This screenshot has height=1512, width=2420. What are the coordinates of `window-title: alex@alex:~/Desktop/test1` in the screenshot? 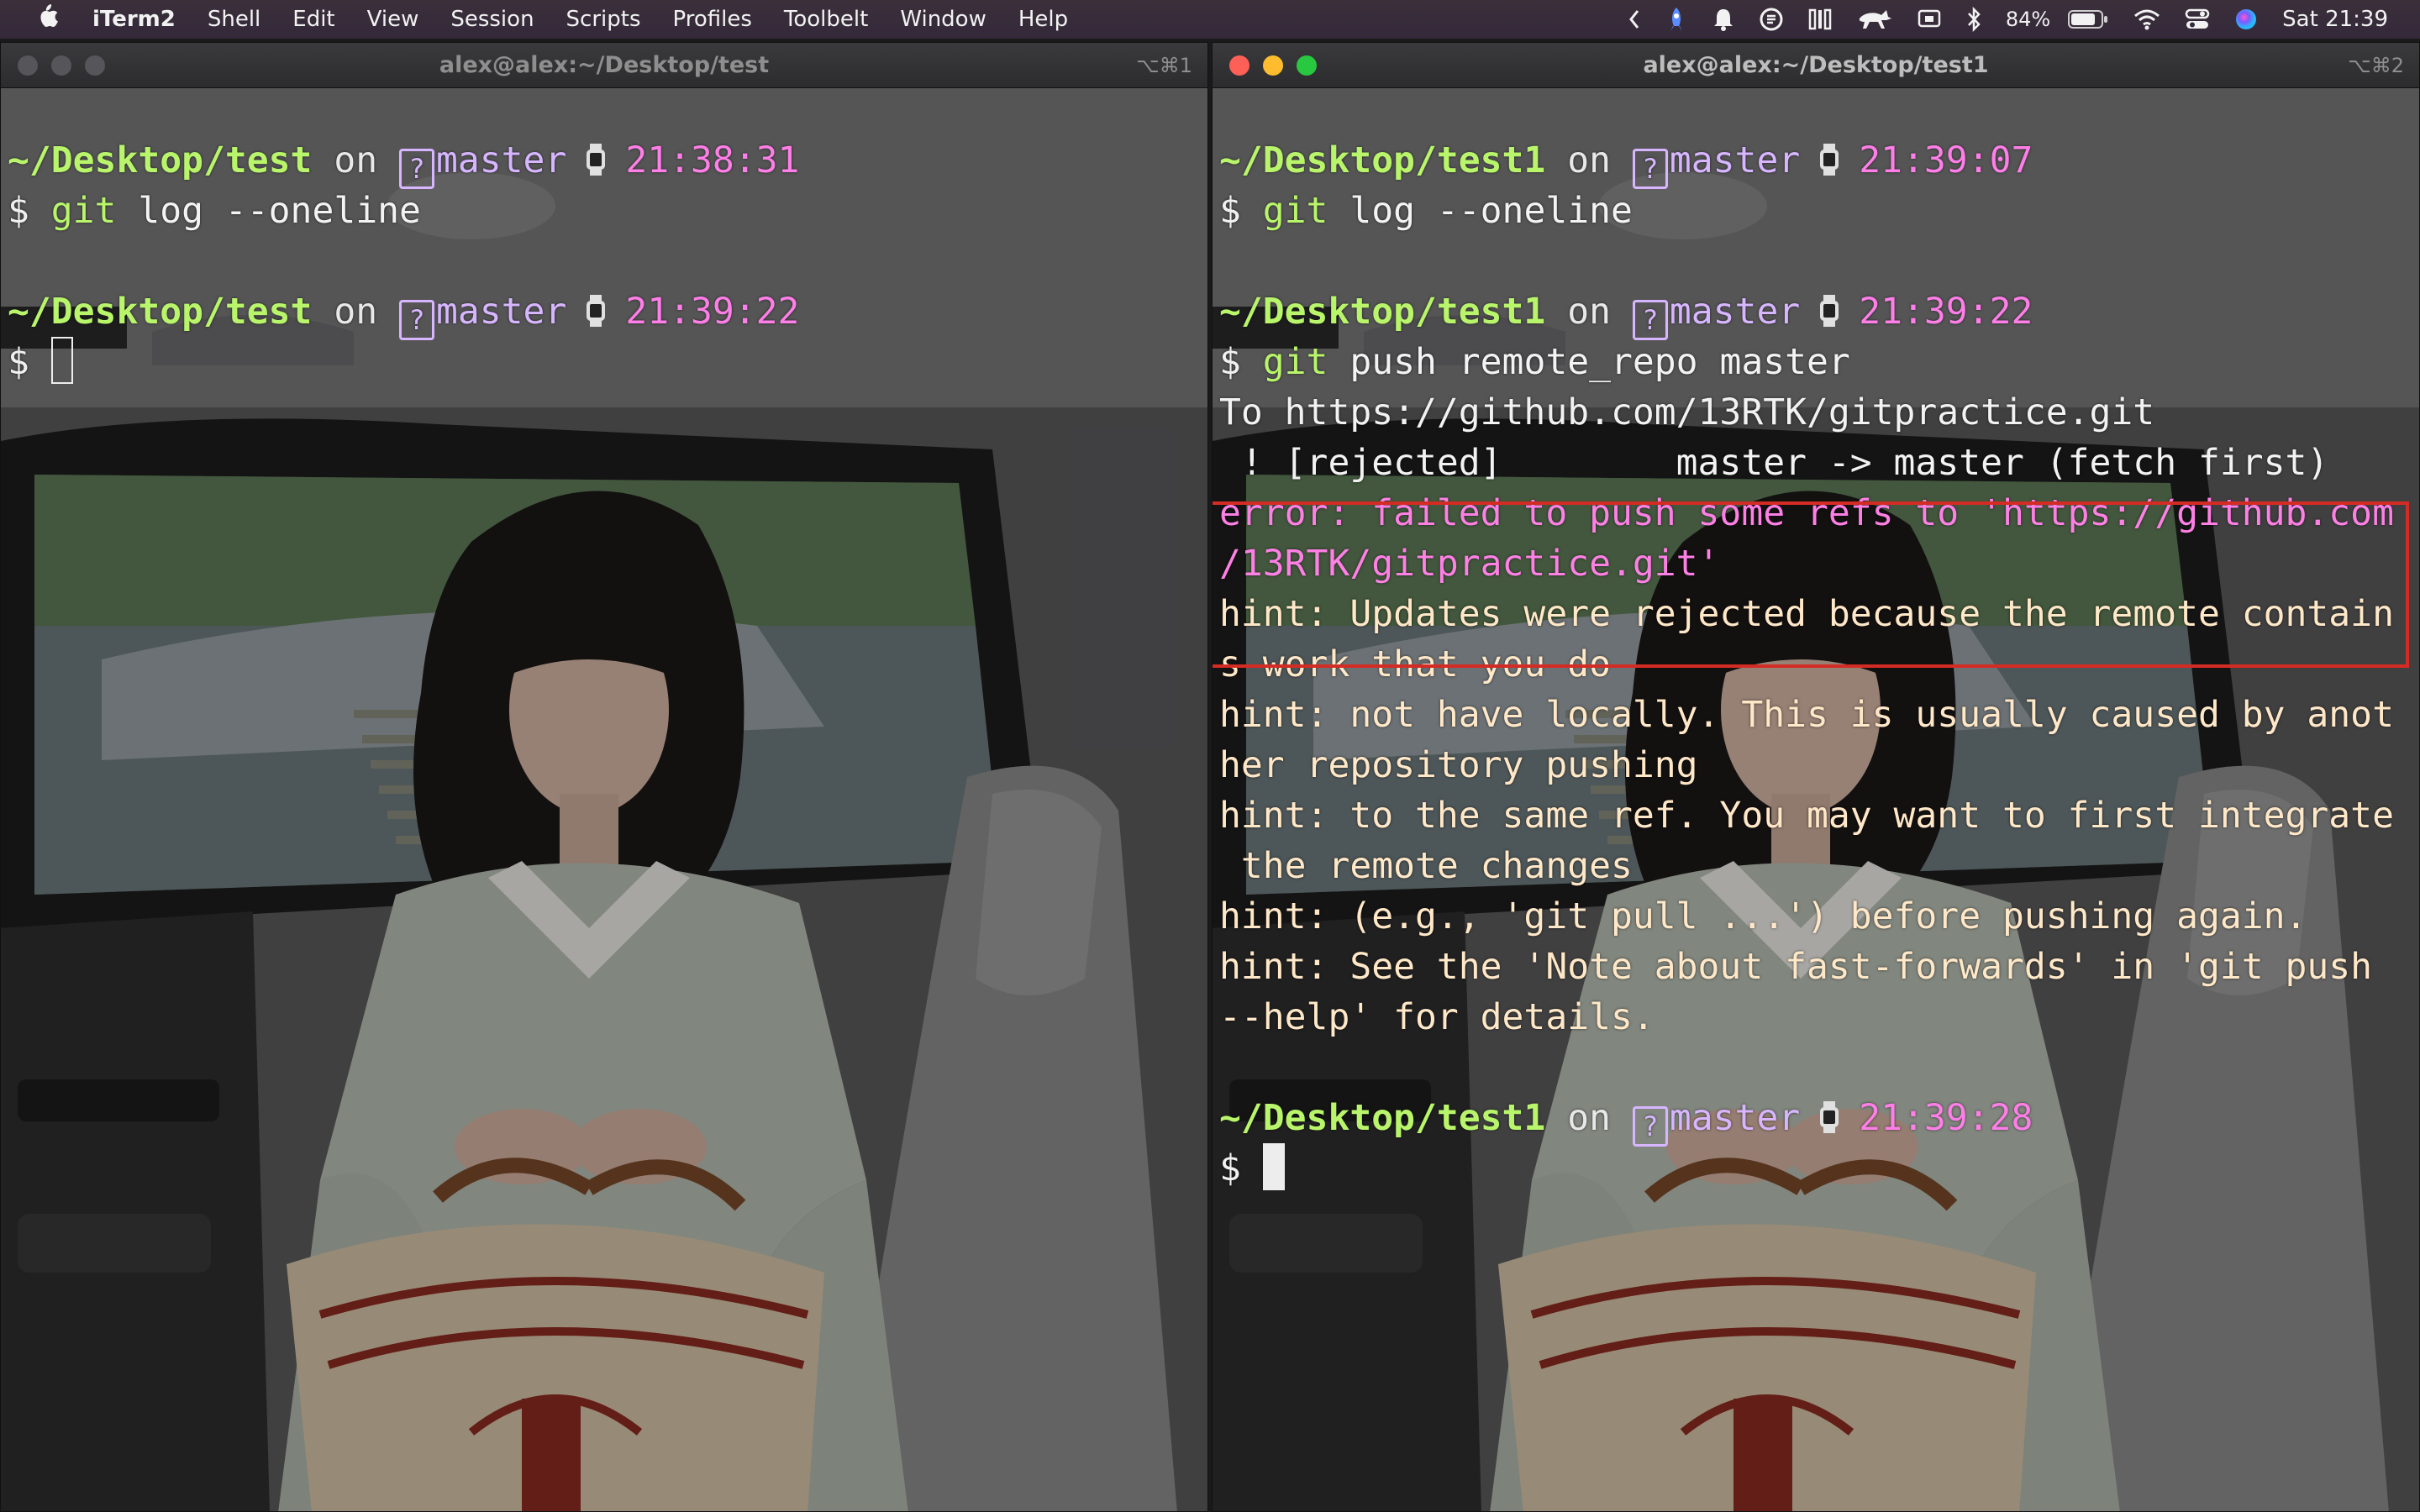 It's located at (1816, 65).